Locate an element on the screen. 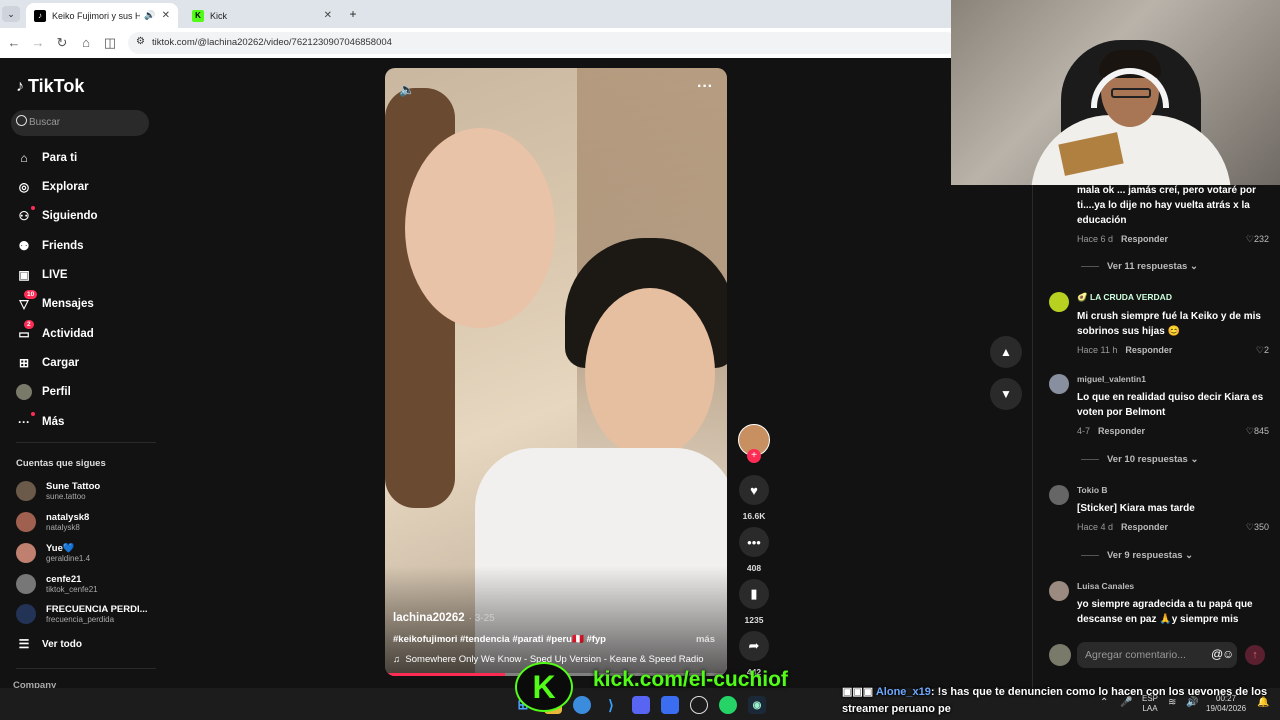 This screenshot has width=1280, height=720. heart-icon: ♥ is located at coordinates (754, 490).